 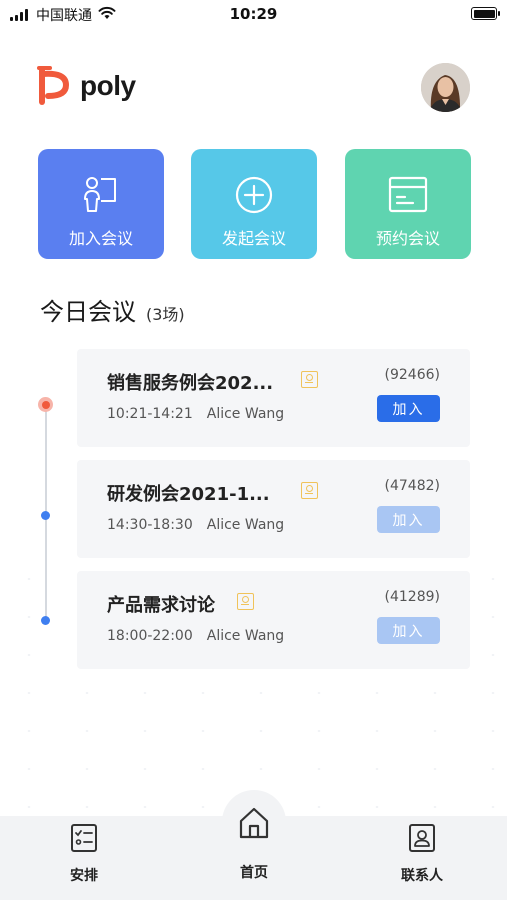 What do you see at coordinates (108, 85) in the screenshot?
I see `logo-text: poly` at bounding box center [108, 85].